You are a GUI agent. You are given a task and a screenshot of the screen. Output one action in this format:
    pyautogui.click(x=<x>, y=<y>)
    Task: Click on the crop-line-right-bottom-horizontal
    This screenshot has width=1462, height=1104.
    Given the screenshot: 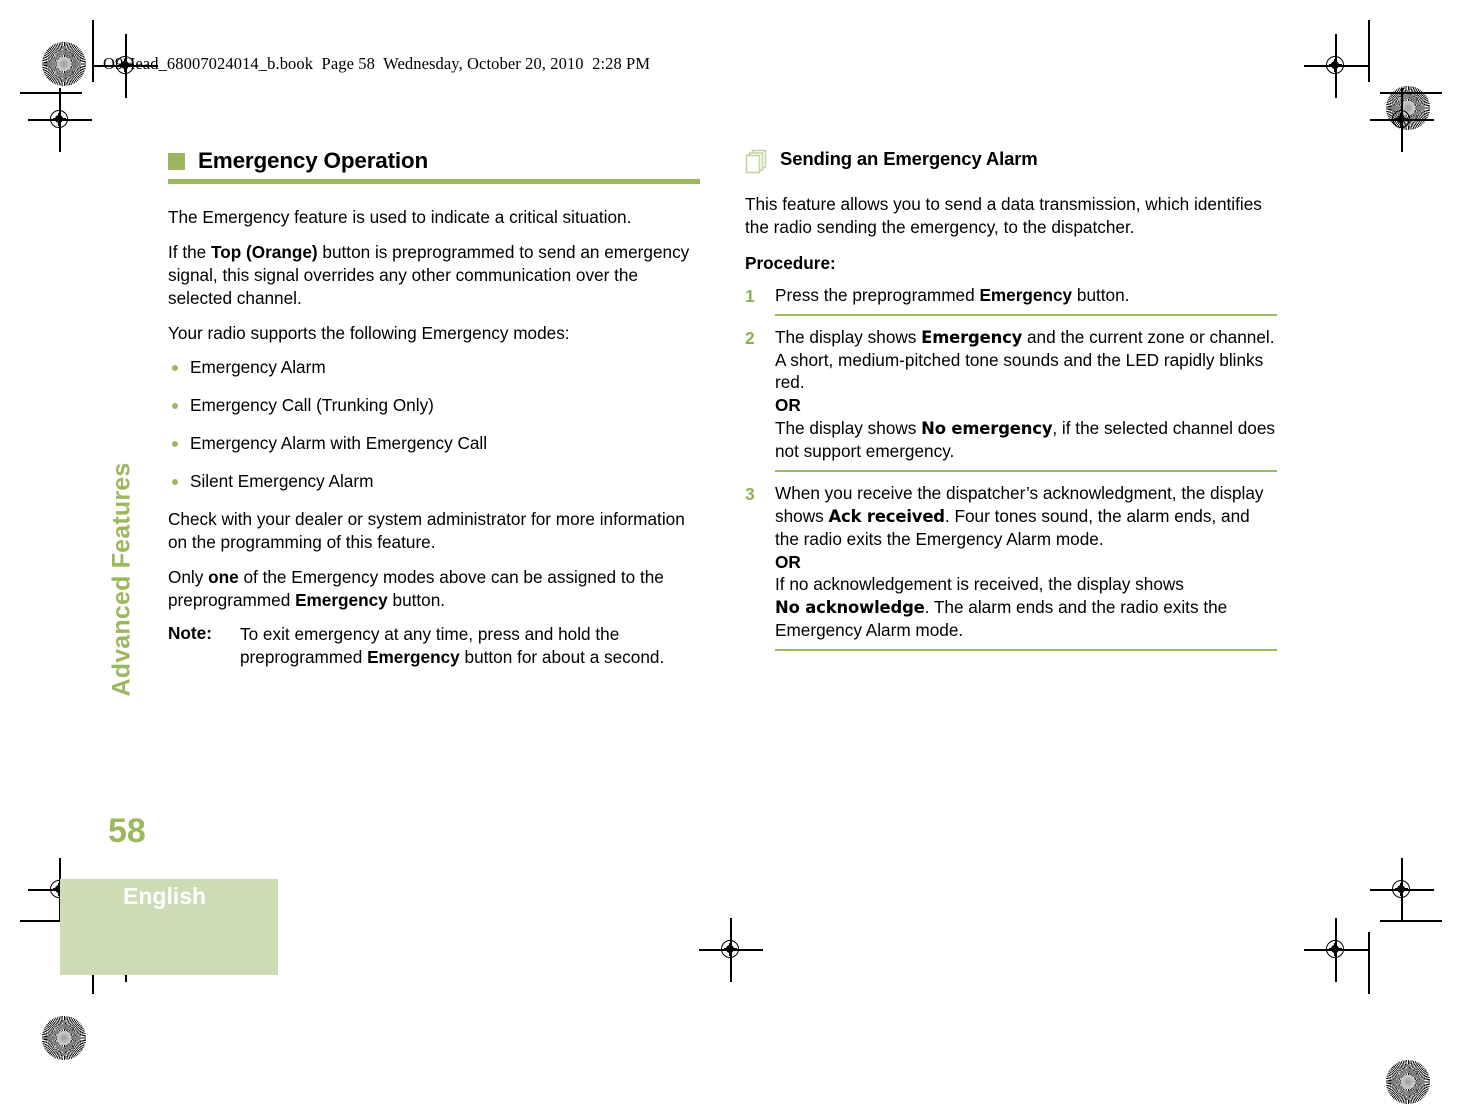 What is the action you would take?
    pyautogui.click(x=1411, y=921)
    